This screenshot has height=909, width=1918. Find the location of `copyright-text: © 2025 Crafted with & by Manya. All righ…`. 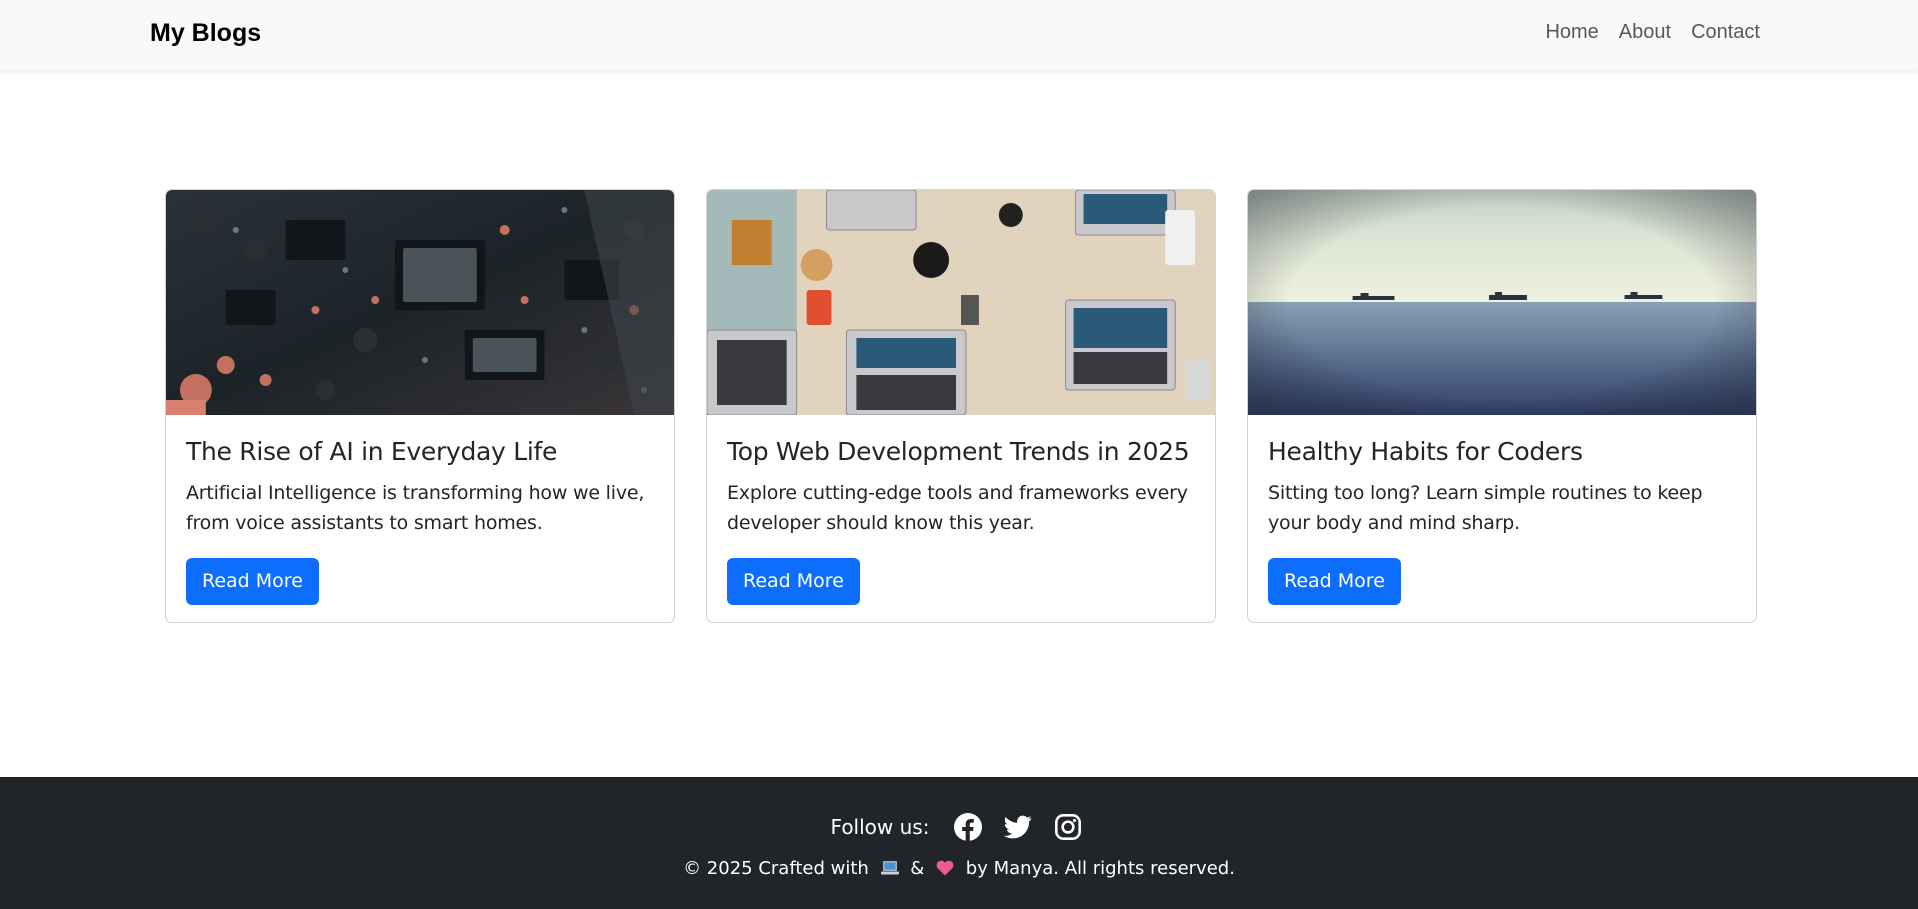

copyright-text: © 2025 Crafted with & by Manya. All righ… is located at coordinates (959, 868).